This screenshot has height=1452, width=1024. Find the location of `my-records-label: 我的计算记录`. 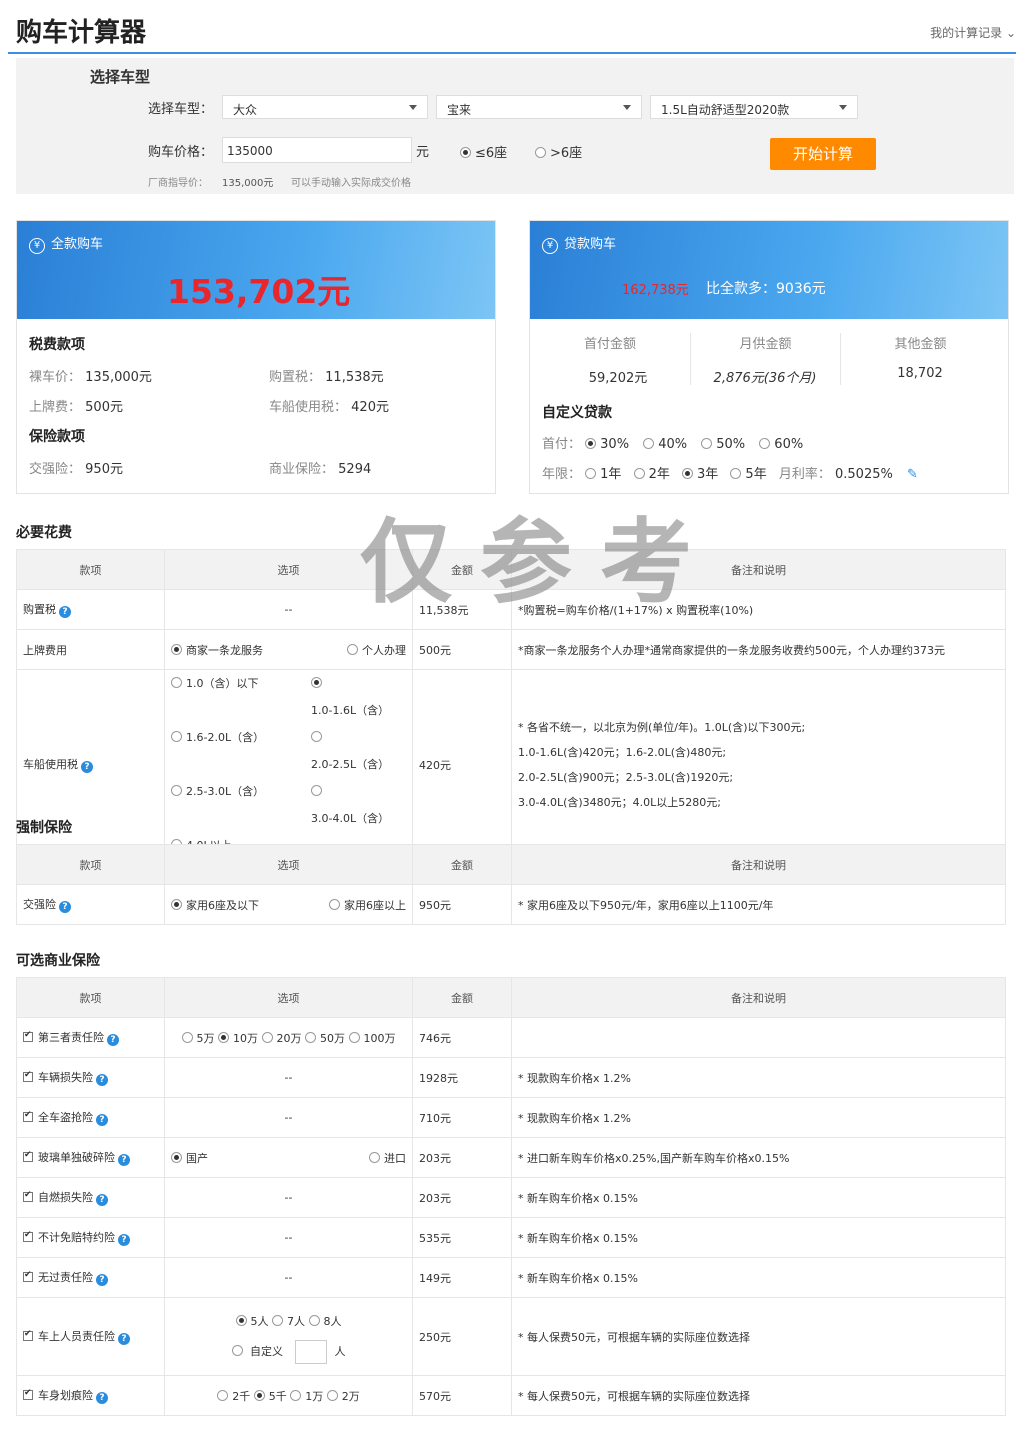

my-records-label: 我的计算记录 is located at coordinates (966, 33).